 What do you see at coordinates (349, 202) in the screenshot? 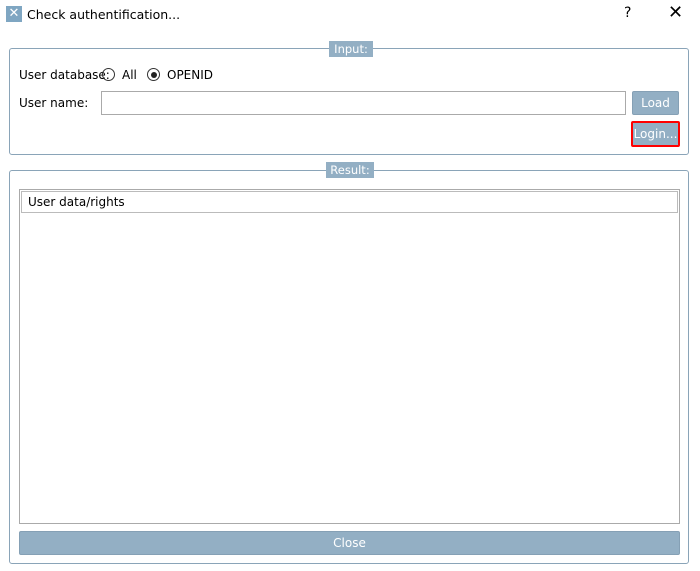
I see `column-header: User data/rights` at bounding box center [349, 202].